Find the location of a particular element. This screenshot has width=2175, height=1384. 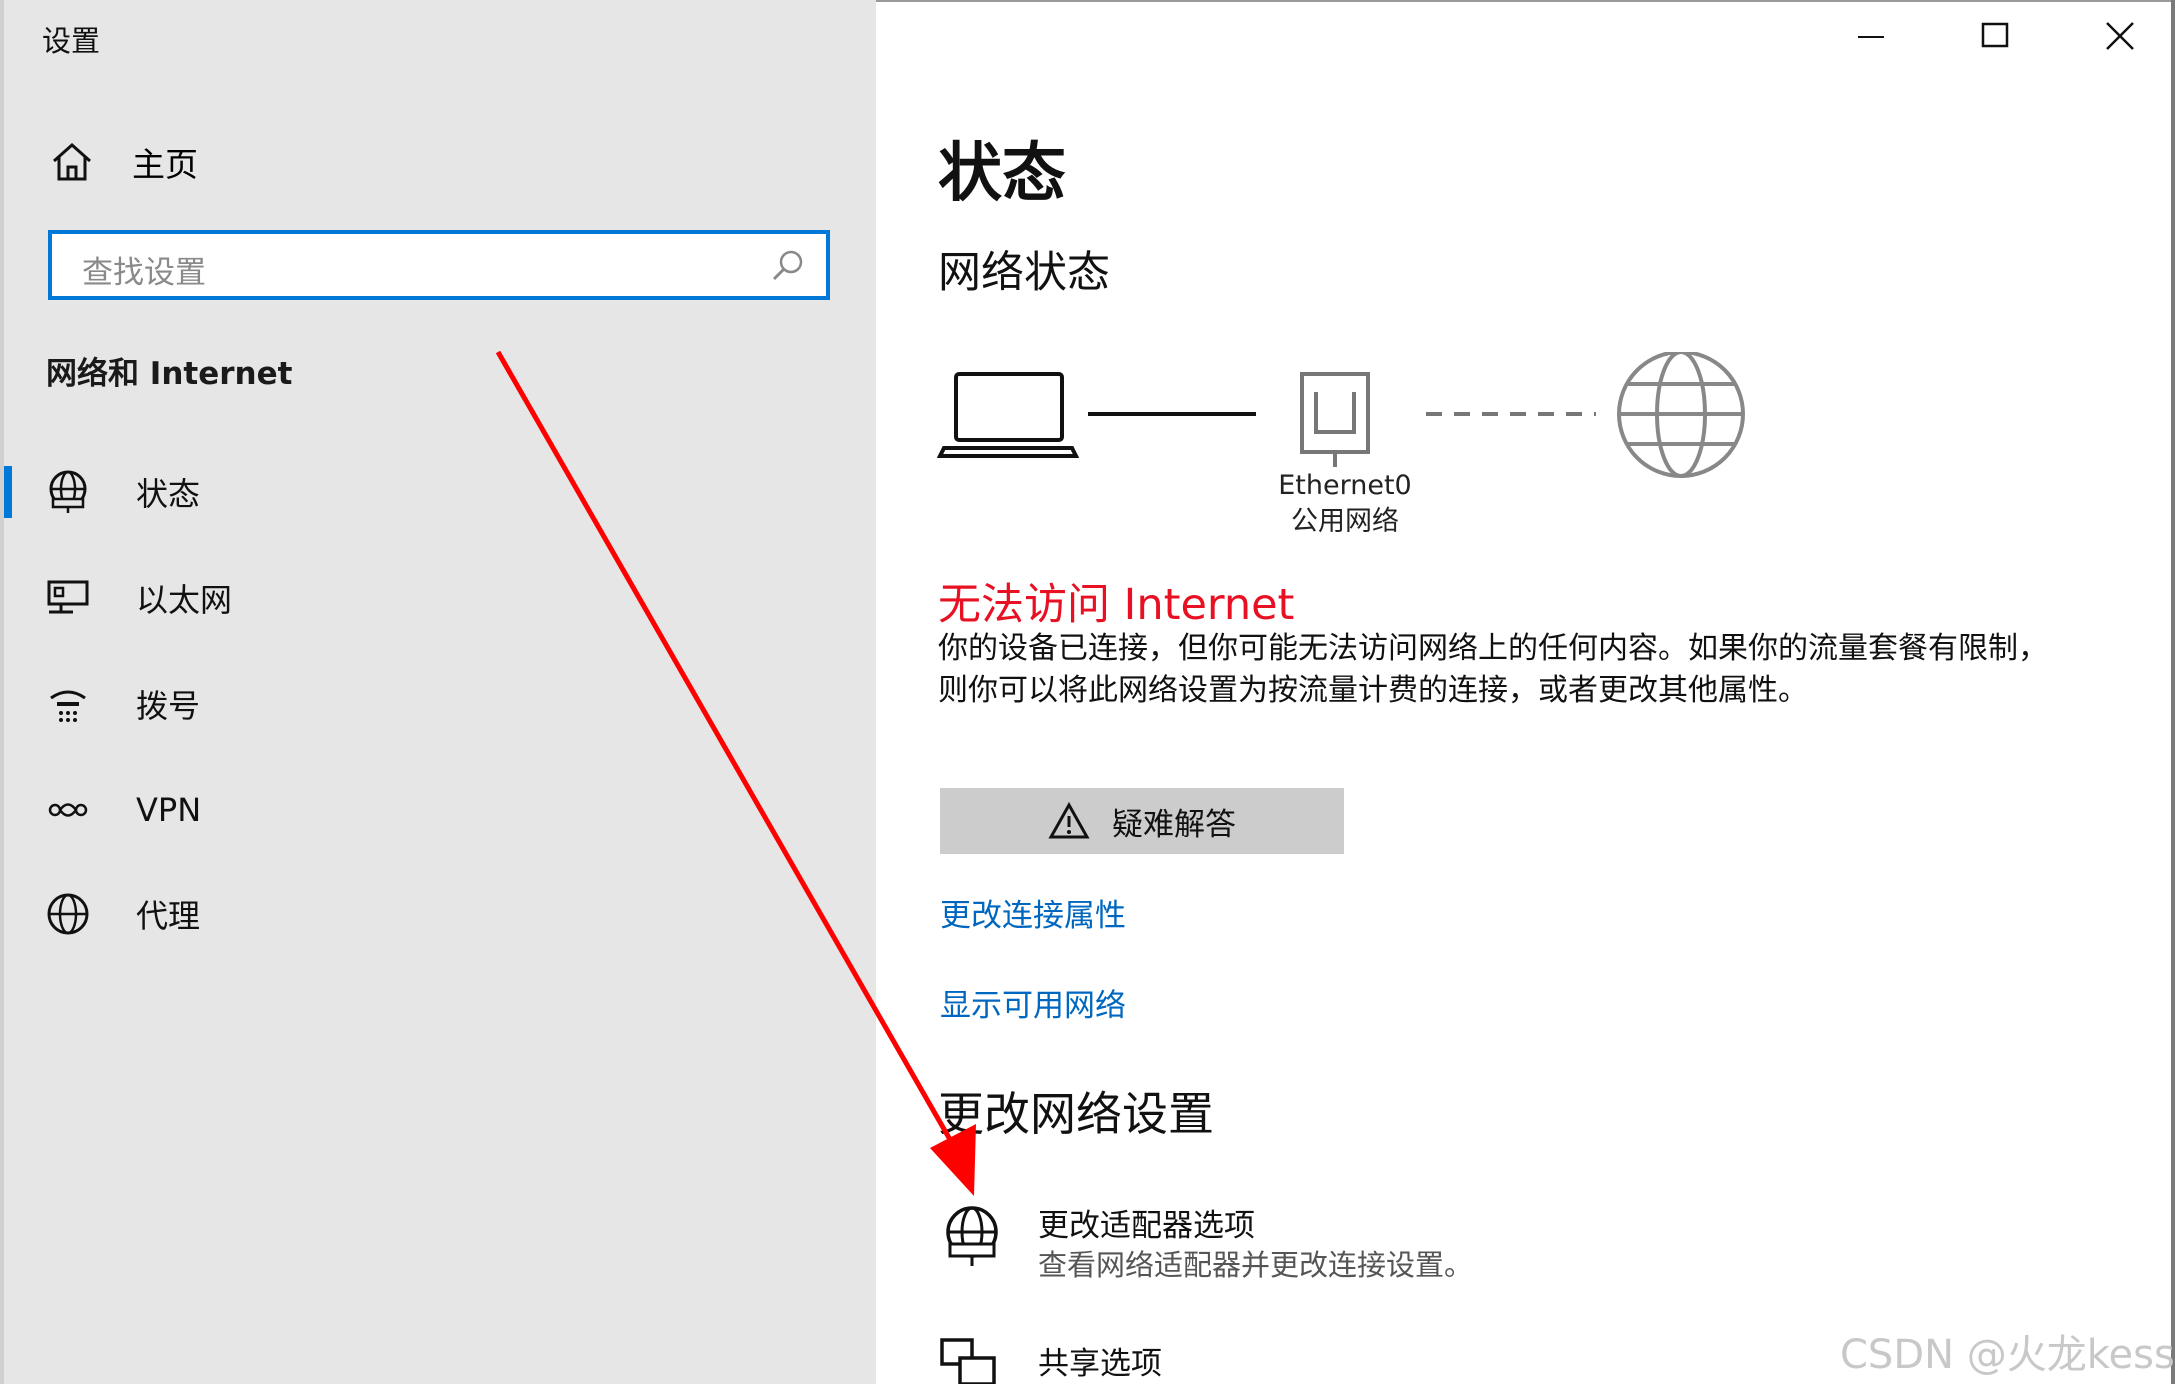

annotation-arrow is located at coordinates (735, 773).